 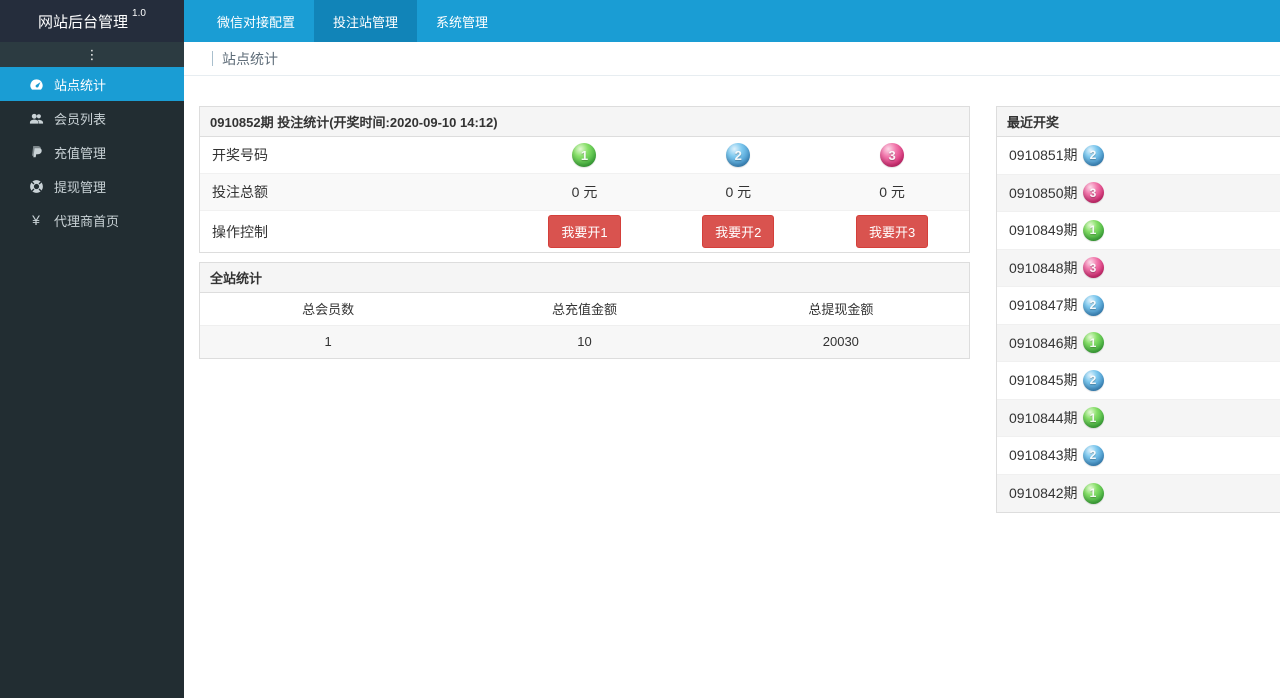 I want to click on site-stats-header-row: 总会员数 总充值金额 总提现金额, so click(x=584, y=309).